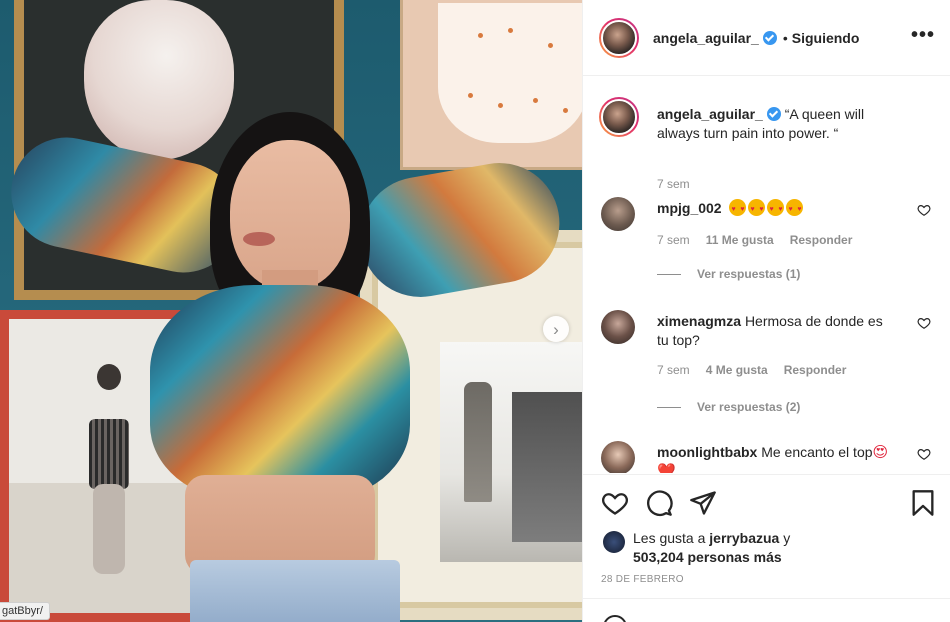  I want to click on author-avatar, so click(619, 37).